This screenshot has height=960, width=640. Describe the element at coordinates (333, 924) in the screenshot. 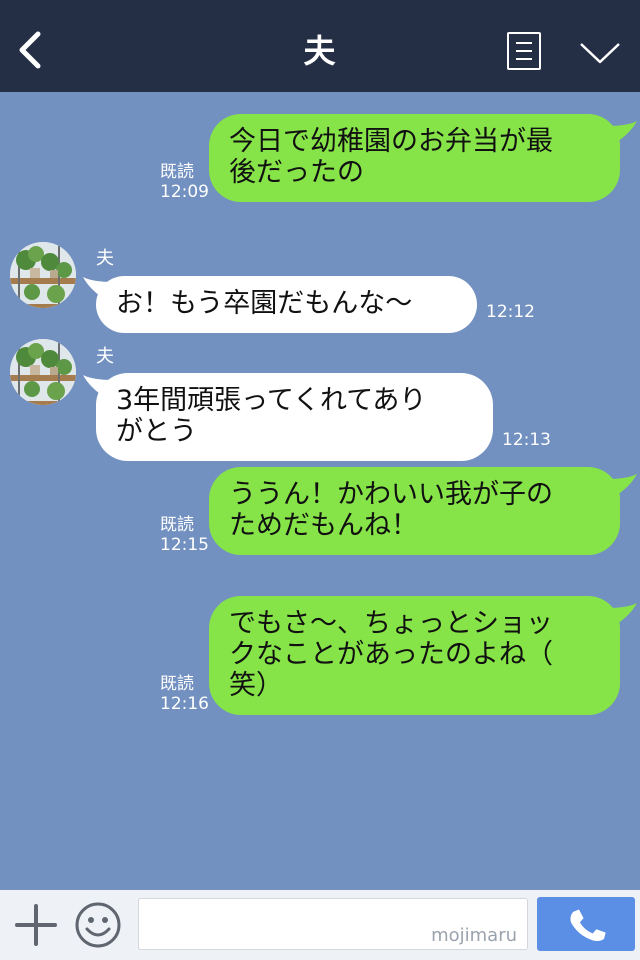

I see `message-input: mojimaru` at that location.